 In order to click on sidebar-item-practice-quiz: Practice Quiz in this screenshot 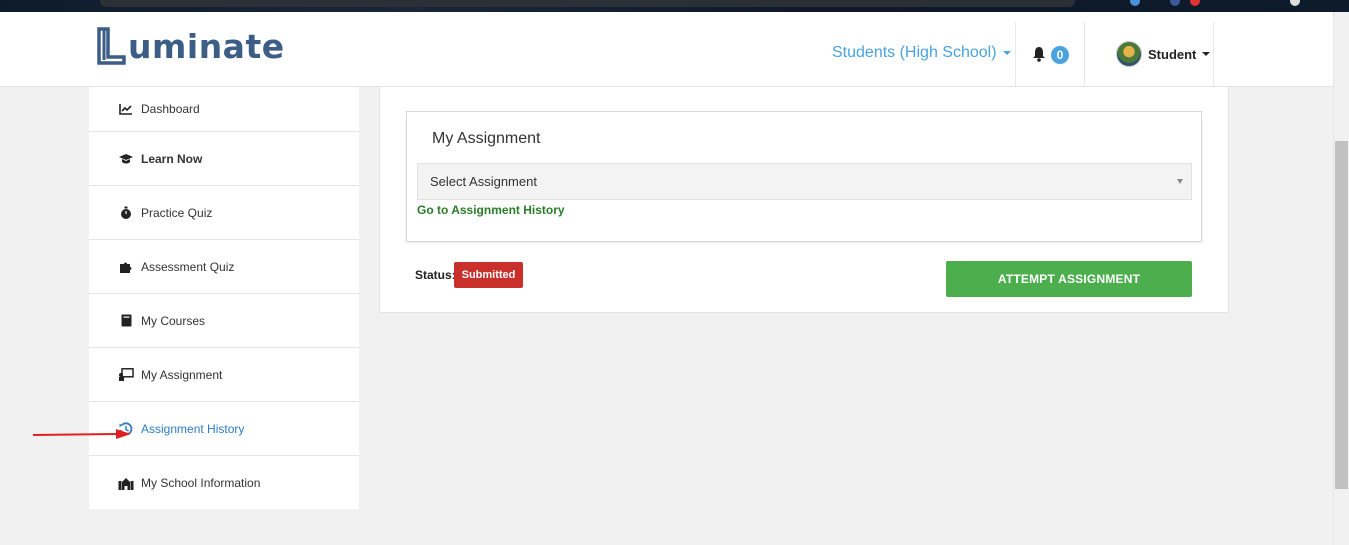, I will do `click(224, 213)`.